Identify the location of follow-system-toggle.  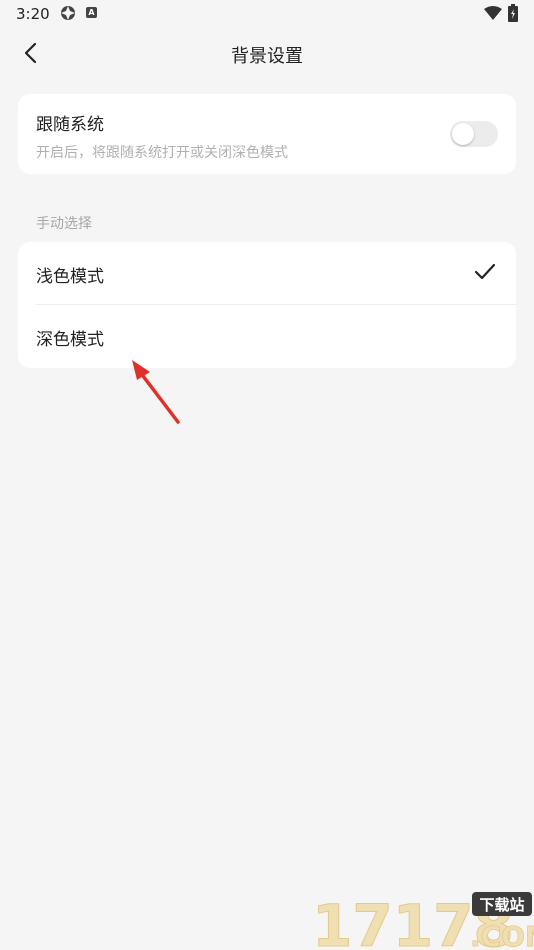
(474, 134).